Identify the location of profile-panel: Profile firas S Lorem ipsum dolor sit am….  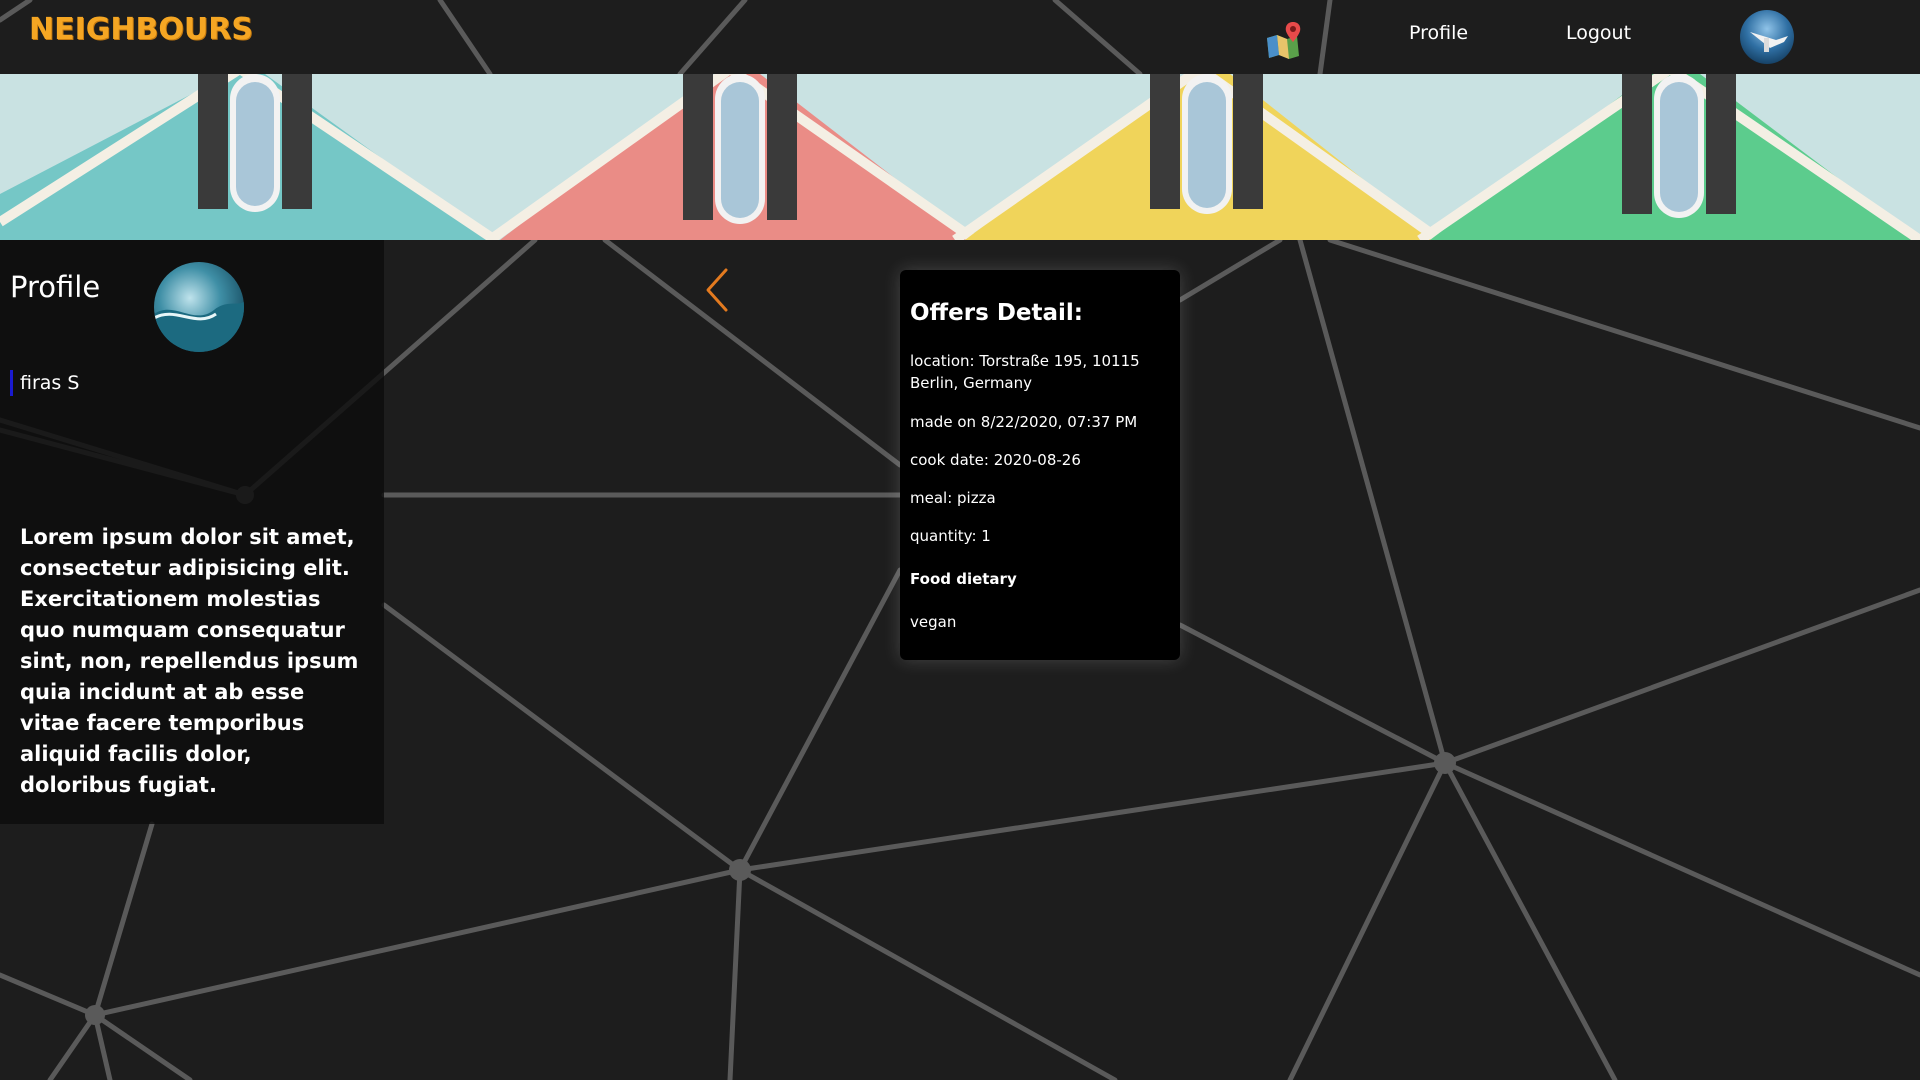
(192, 532).